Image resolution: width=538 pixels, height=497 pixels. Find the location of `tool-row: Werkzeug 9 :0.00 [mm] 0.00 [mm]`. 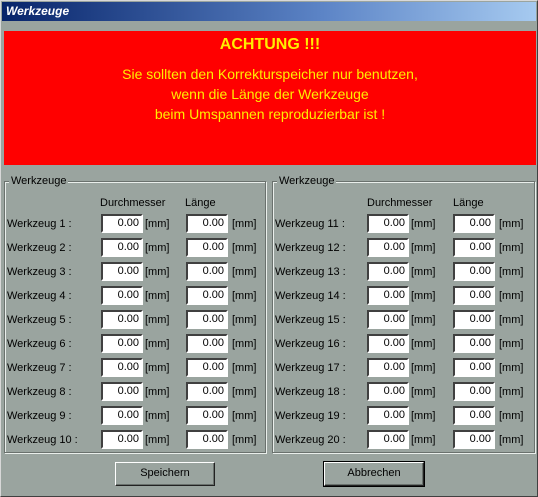

tool-row: Werkzeug 9 :0.00 [mm] 0.00 [mm] is located at coordinates (135, 415).